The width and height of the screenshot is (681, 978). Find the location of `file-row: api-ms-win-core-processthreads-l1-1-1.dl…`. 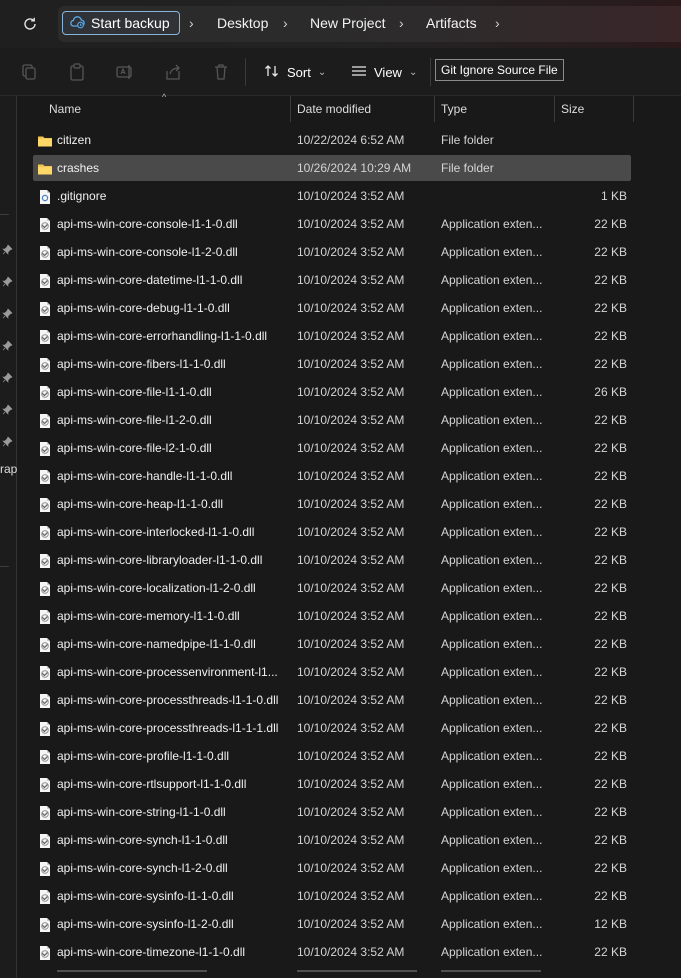

file-row: api-ms-win-core-processthreads-l1-1-1.dl… is located at coordinates (340, 728).